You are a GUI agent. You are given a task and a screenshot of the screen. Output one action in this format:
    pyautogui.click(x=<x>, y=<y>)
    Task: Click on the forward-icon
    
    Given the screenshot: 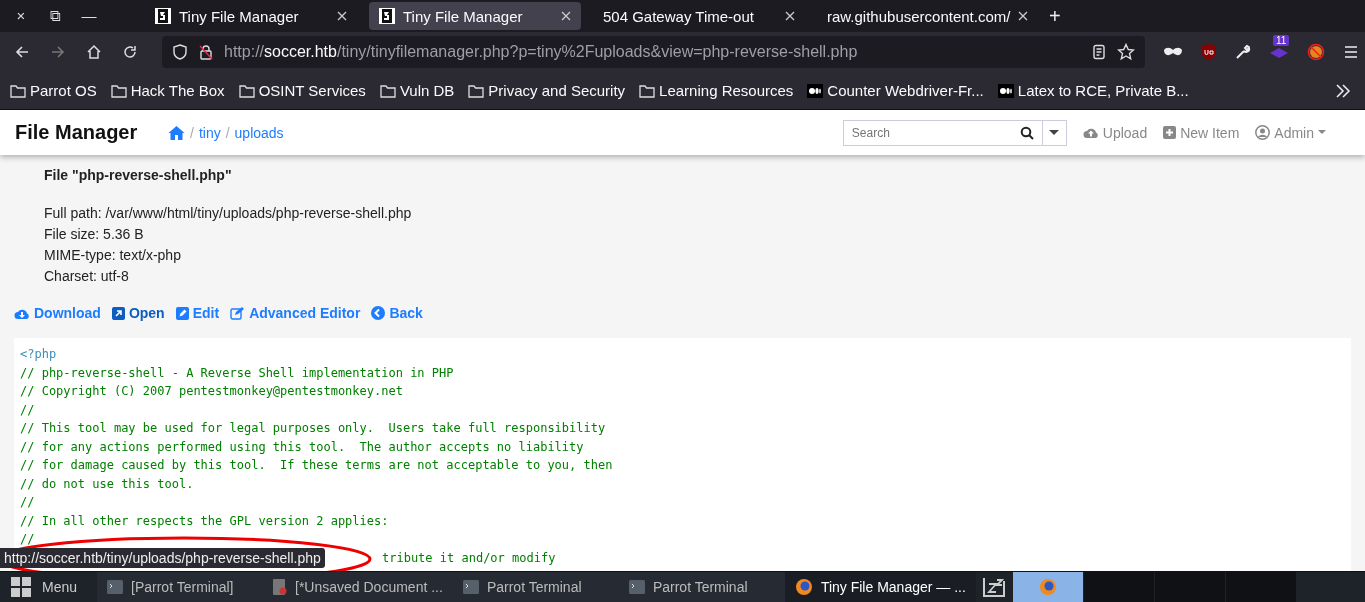 What is the action you would take?
    pyautogui.click(x=58, y=52)
    